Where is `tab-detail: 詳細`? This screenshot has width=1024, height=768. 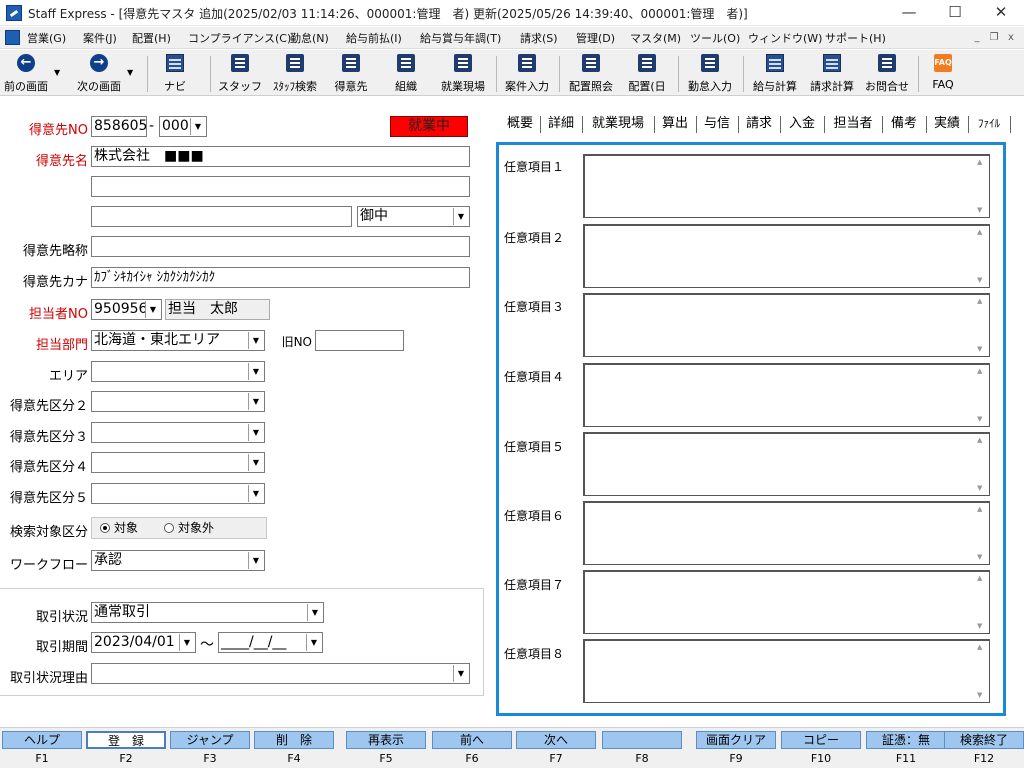
tab-detail: 詳細 is located at coordinates (561, 124).